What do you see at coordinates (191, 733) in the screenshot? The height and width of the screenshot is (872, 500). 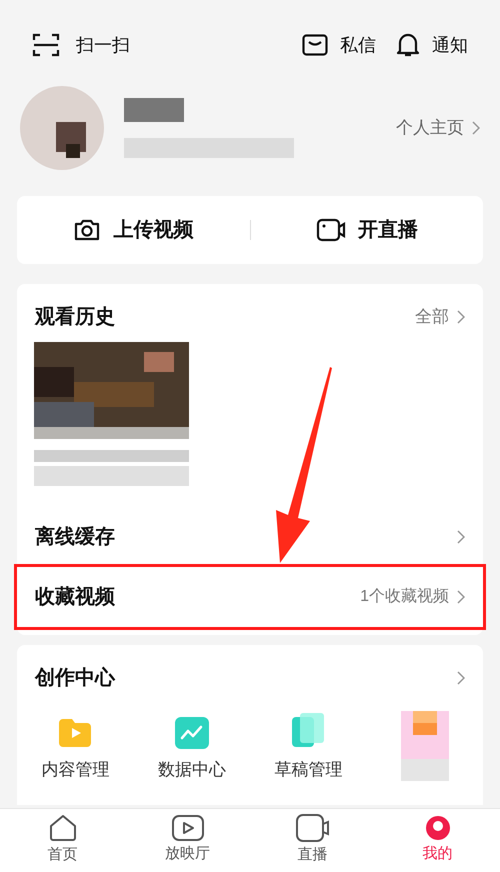 I see `chart-icon` at bounding box center [191, 733].